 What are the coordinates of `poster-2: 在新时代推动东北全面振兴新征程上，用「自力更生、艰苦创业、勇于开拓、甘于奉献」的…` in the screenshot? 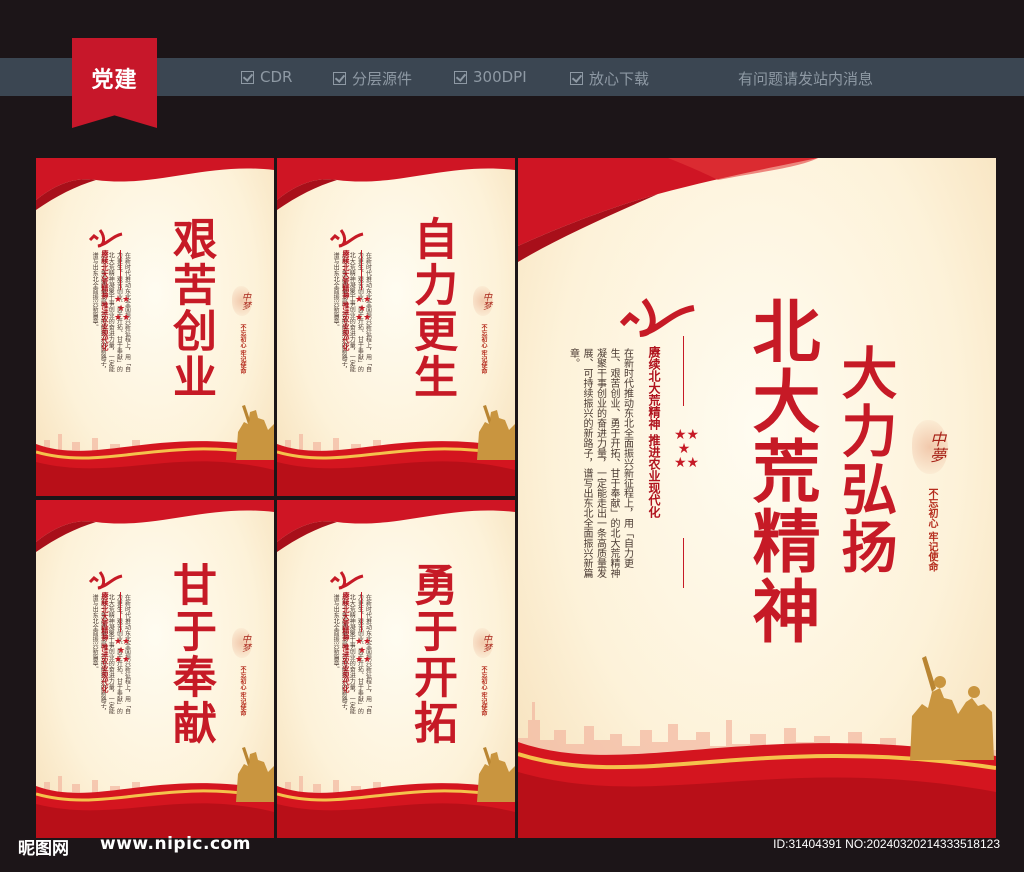 It's located at (396, 327).